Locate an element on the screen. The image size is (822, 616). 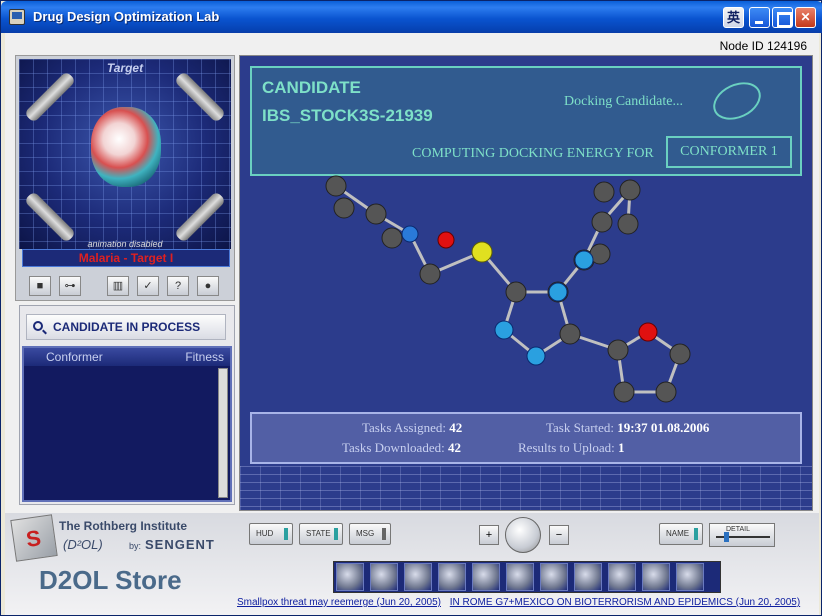
d2ol-label: (D²OL) is located at coordinates (83, 544).